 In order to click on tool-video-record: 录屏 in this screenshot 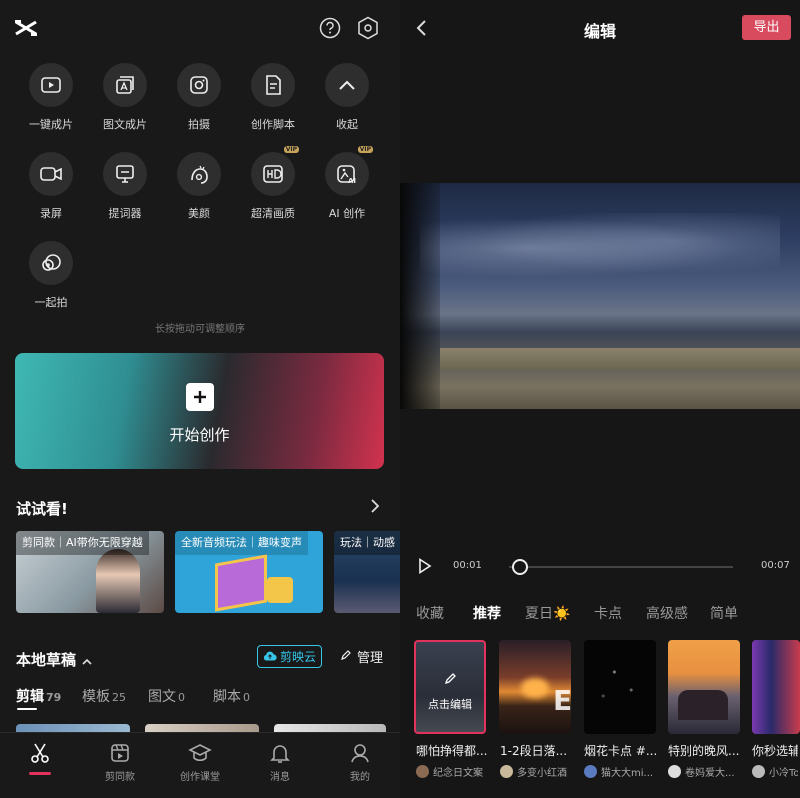, I will do `click(51, 186)`.